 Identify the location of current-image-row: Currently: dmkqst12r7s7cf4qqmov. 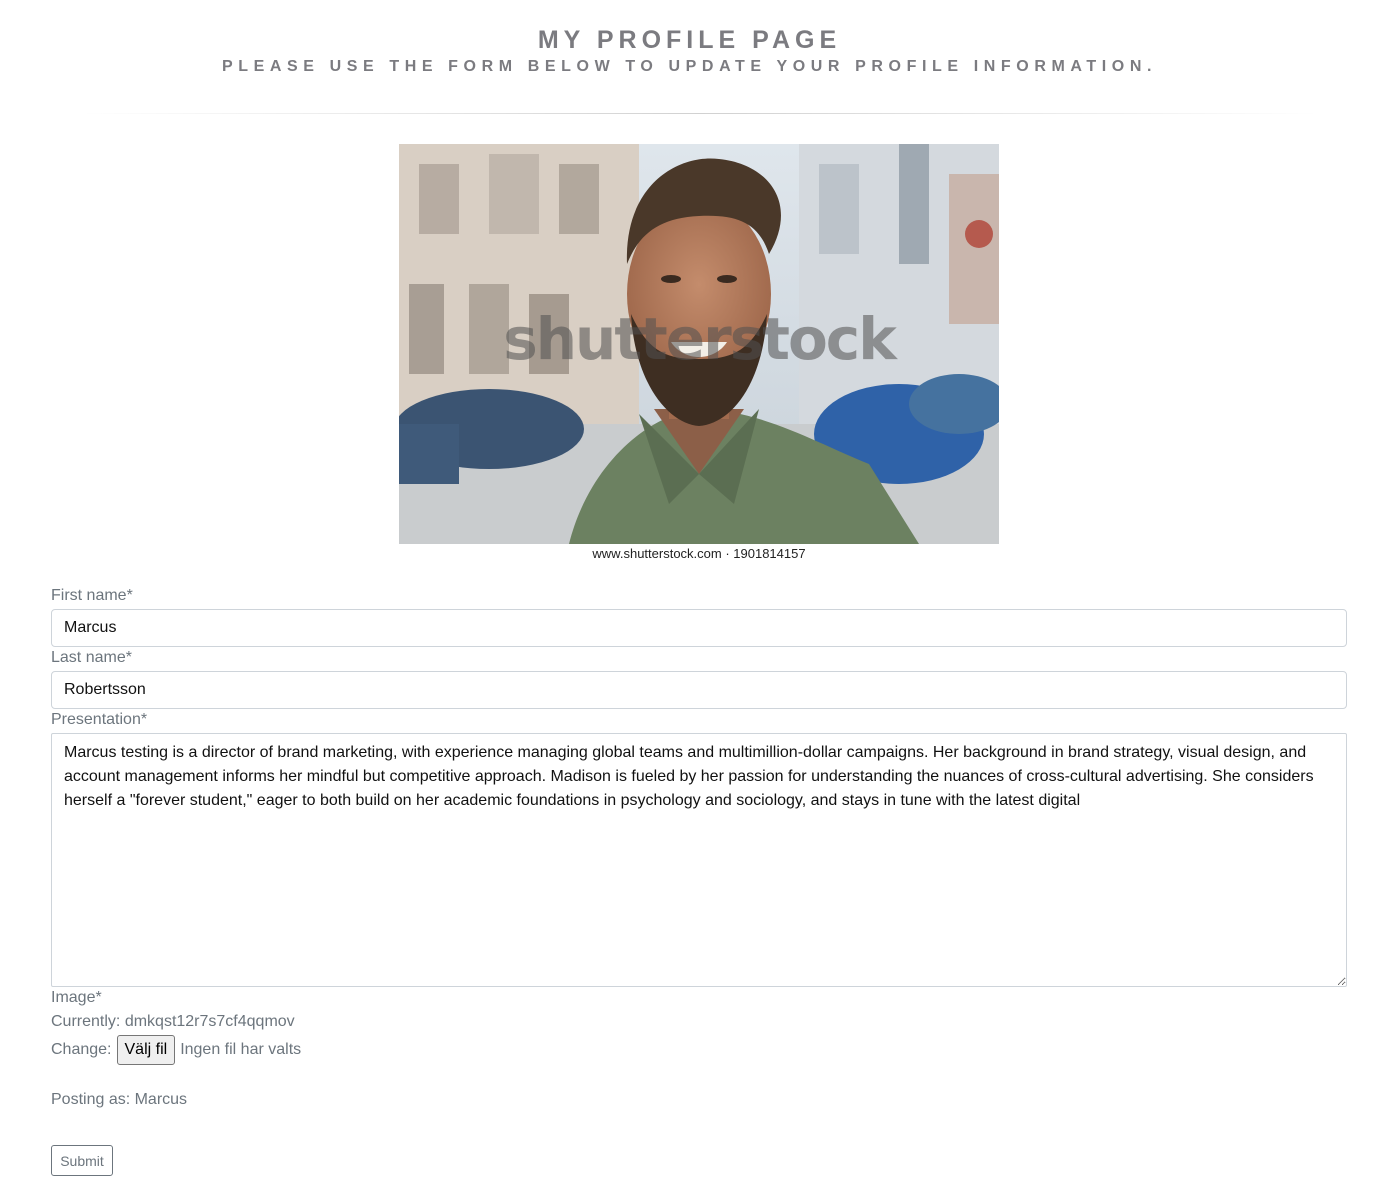
(173, 1022).